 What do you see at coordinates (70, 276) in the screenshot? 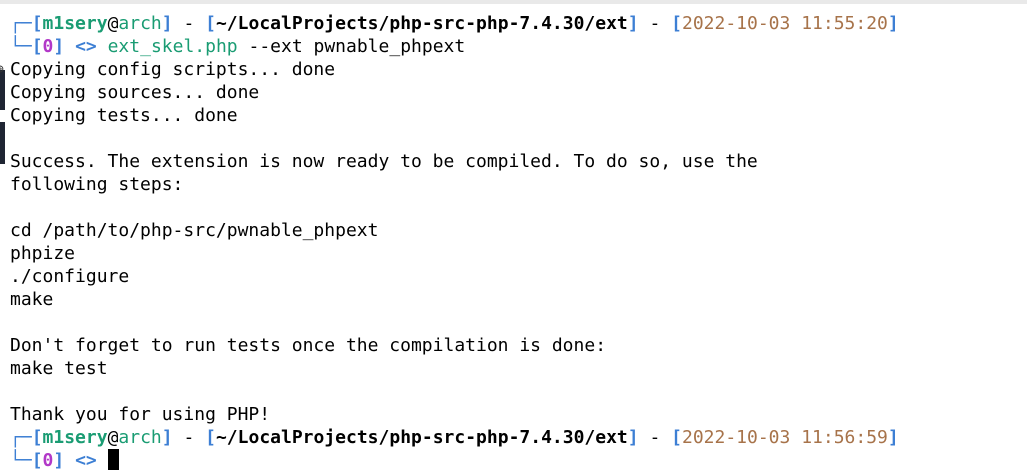
I see `output-line: ./configure` at bounding box center [70, 276].